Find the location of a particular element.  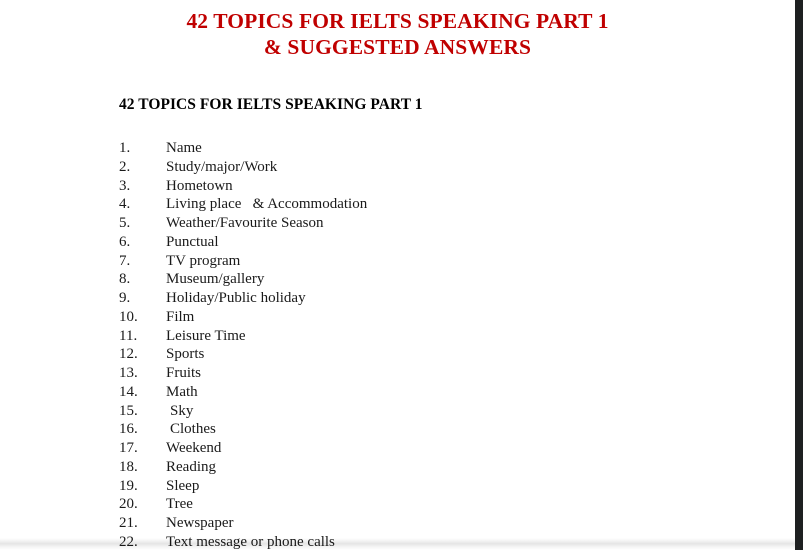

topic-number: 21. is located at coordinates (128, 523).